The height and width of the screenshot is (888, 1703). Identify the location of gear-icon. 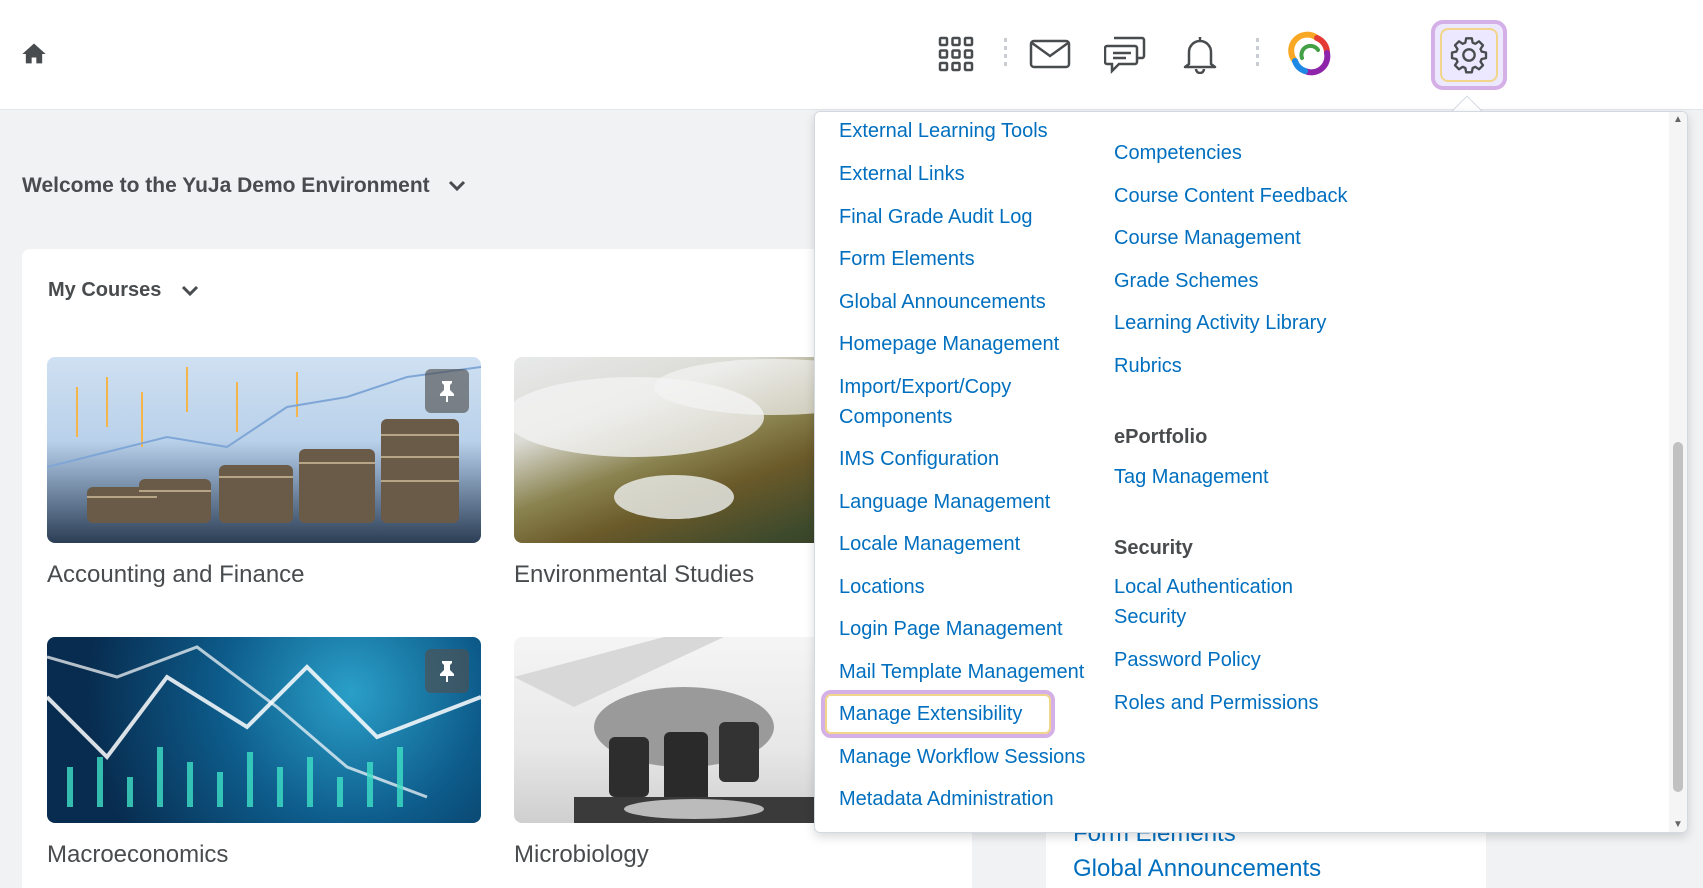
(1469, 55).